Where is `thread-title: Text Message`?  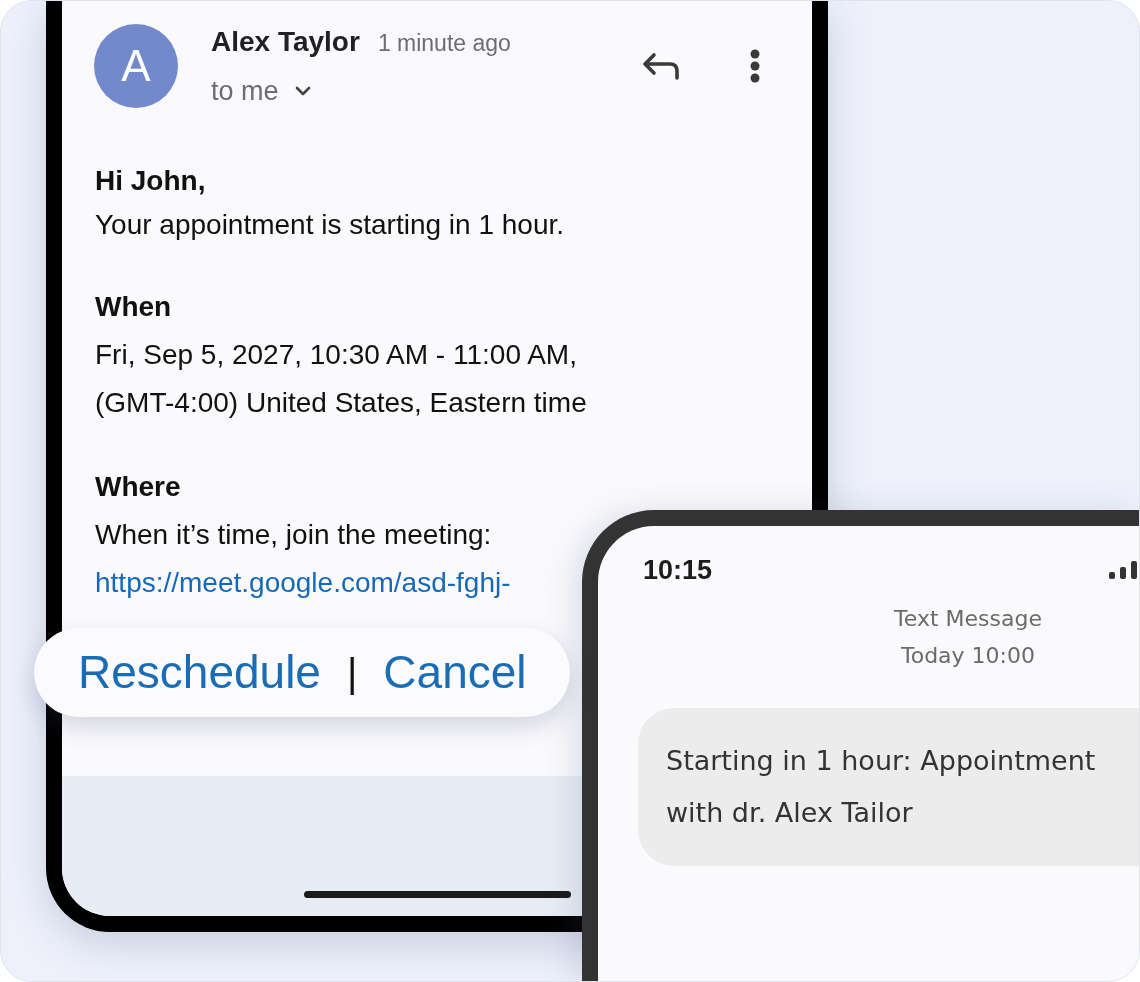 thread-title: Text Message is located at coordinates (968, 619).